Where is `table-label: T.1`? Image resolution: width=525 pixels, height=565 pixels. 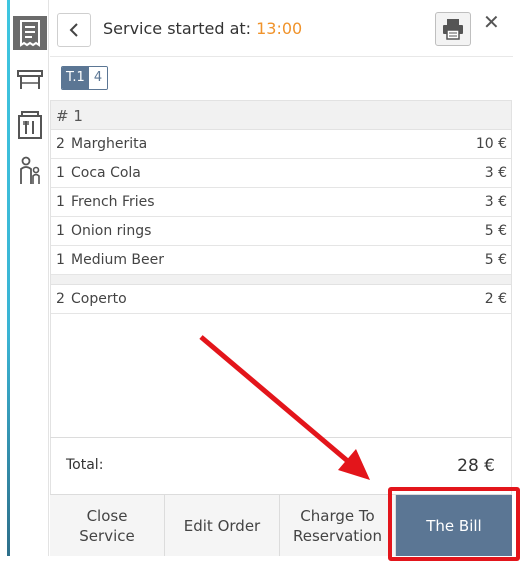
table-label: T.1 is located at coordinates (75, 78).